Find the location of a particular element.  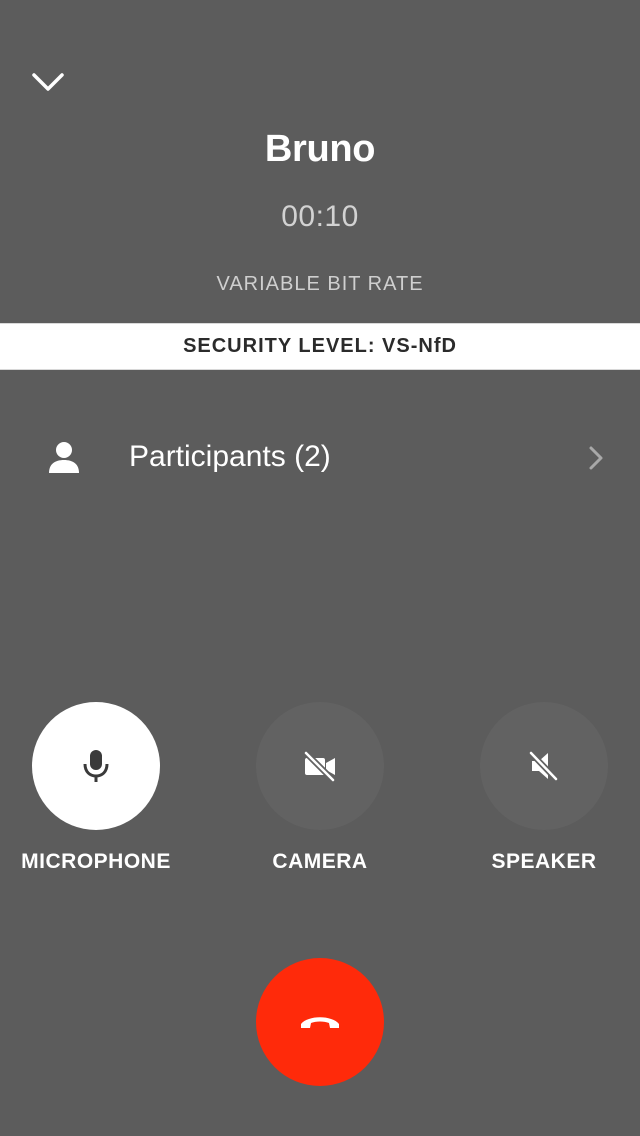

security-level-text: SECURITY LEVEL: VS-NfD is located at coordinates (320, 346).